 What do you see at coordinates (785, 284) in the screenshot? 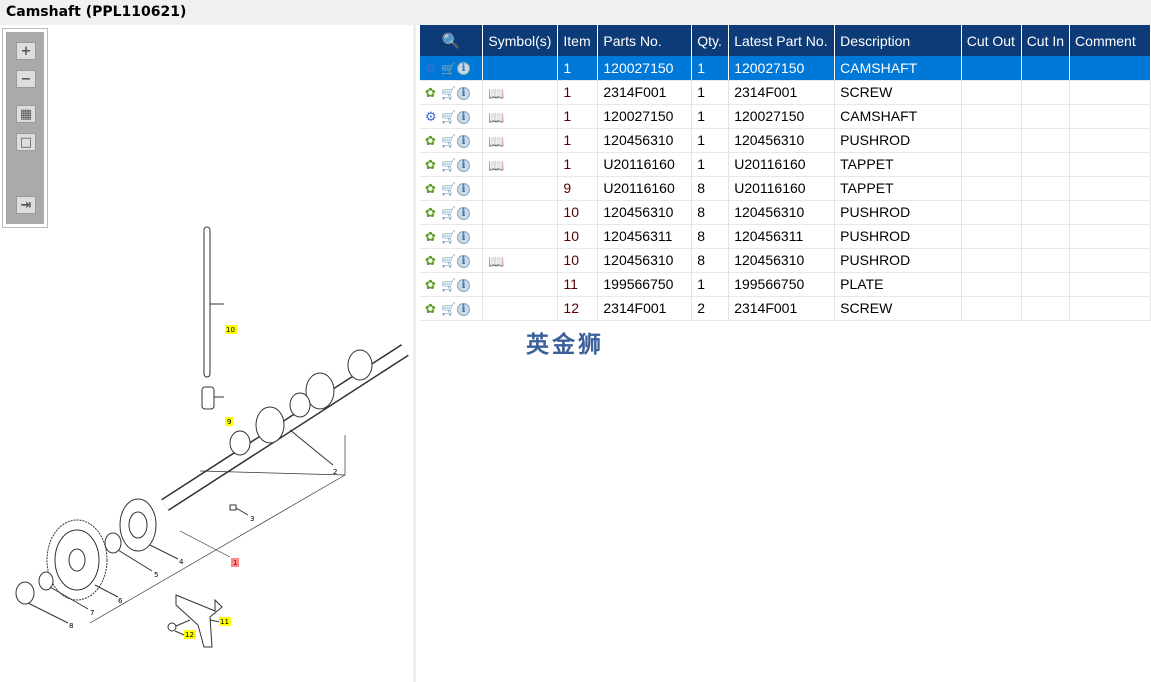
I see `table-row: ✿ 🛒 i 11 199566750 1 199566750 PLATE` at bounding box center [785, 284].